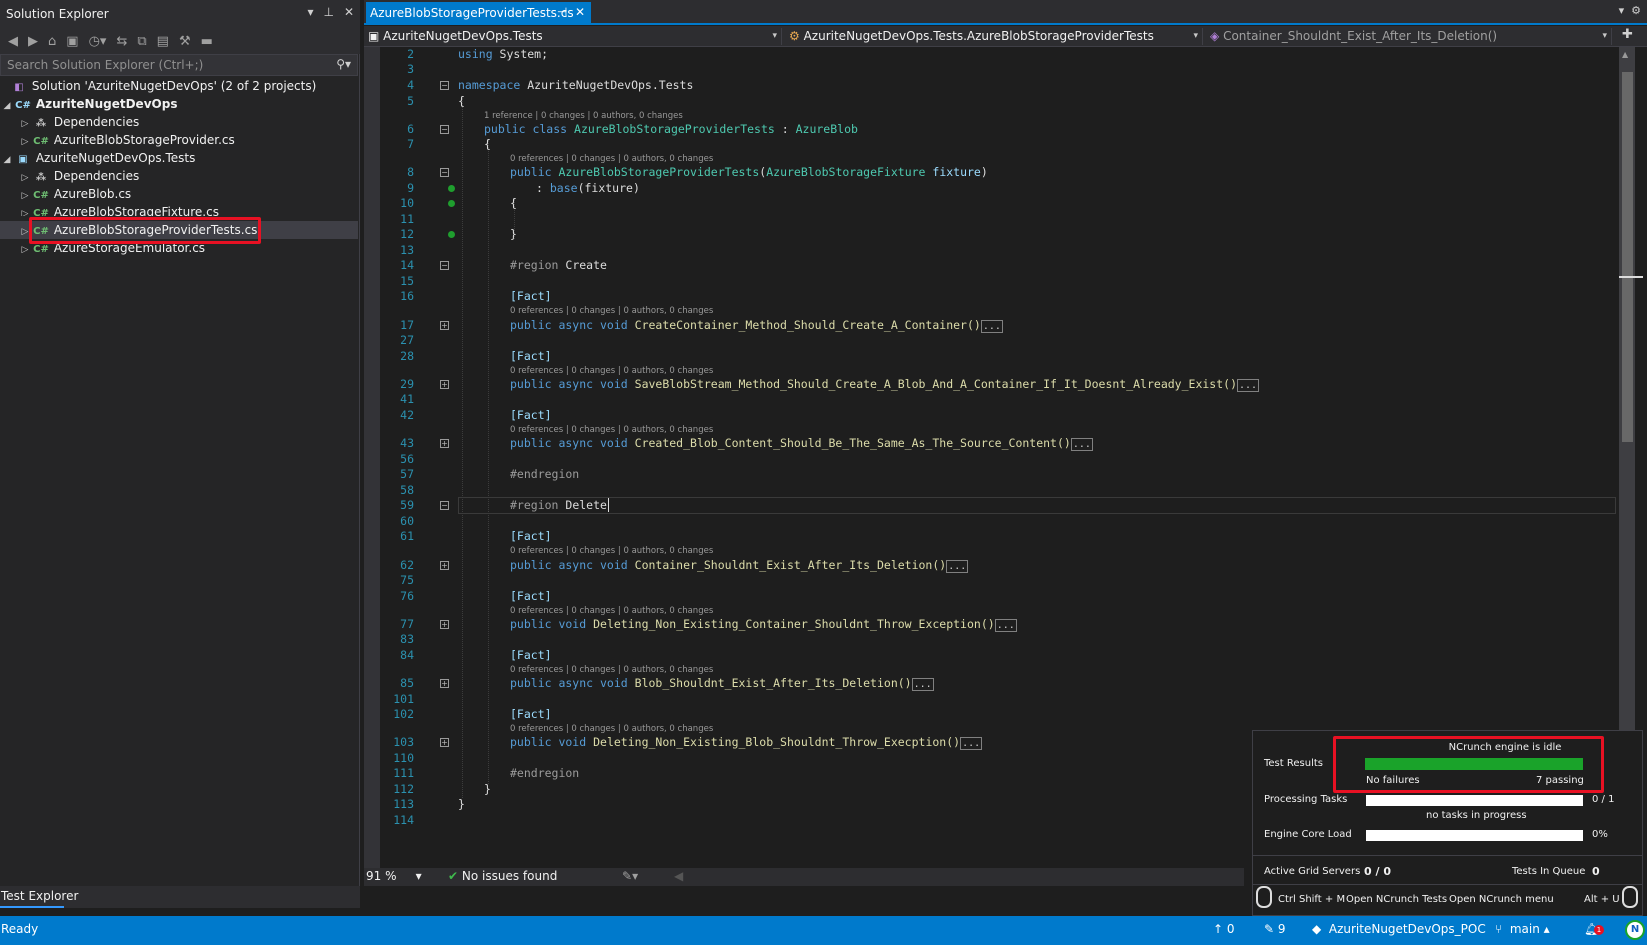 This screenshot has width=1647, height=945. Describe the element at coordinates (407, 356) in the screenshot. I see `line-number: 28` at that location.